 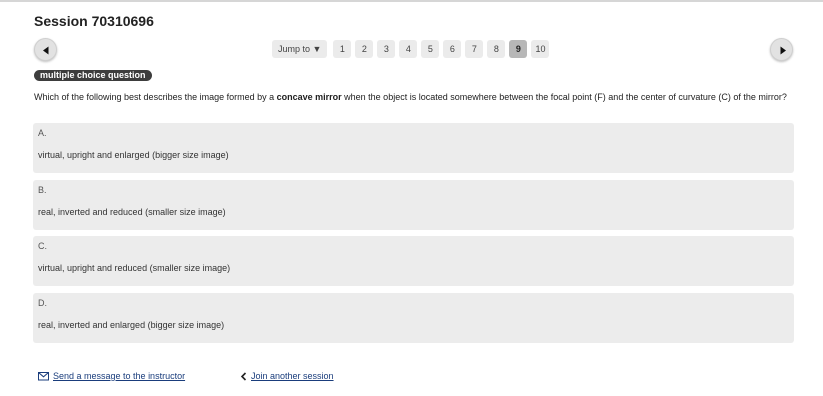 I want to click on page-button-8: 8, so click(x=496, y=49).